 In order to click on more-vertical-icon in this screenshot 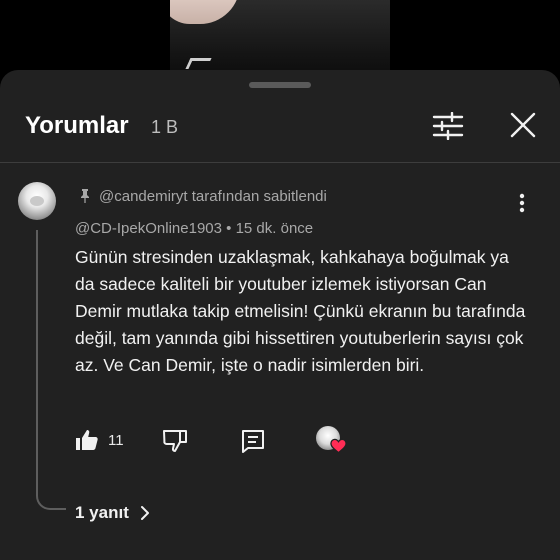, I will do `click(522, 203)`.